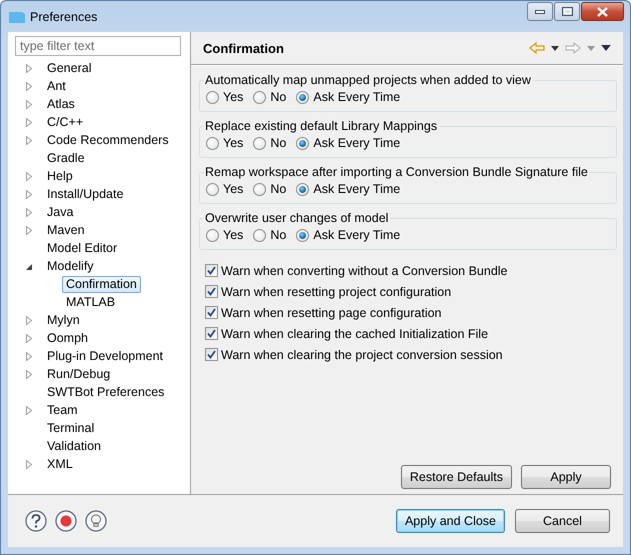 The image size is (631, 555). What do you see at coordinates (362, 355) in the screenshot?
I see `checkbox-label: Warn when clearing the project conversion session` at bounding box center [362, 355].